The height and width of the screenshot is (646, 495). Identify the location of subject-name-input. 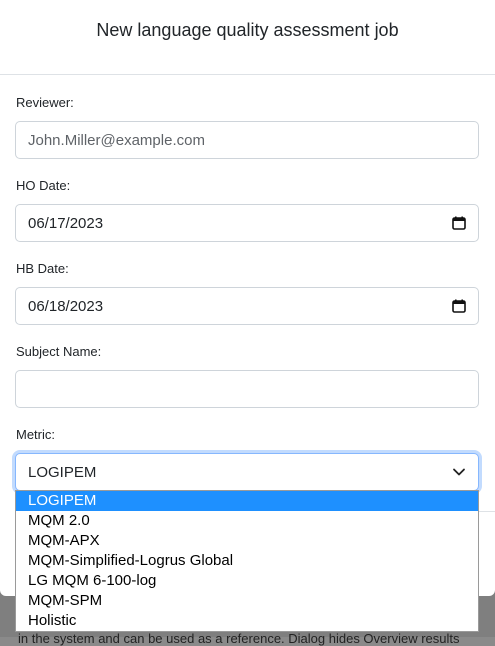
(247, 389).